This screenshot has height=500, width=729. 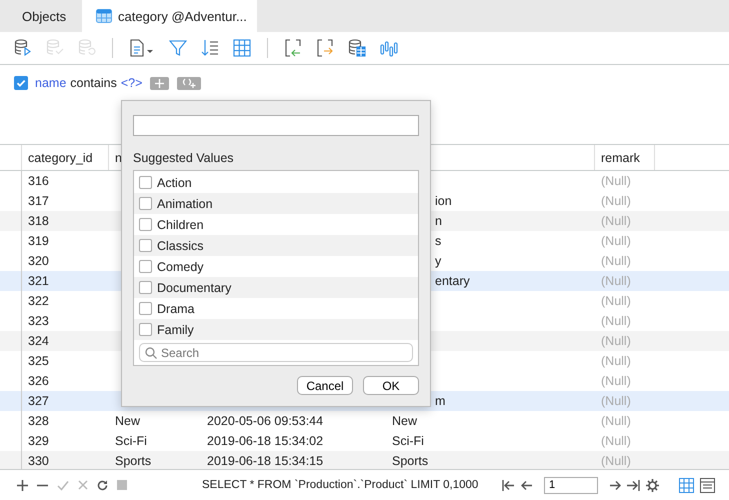 I want to click on table-cell: 2020-05-06 09:53:44, so click(x=265, y=421).